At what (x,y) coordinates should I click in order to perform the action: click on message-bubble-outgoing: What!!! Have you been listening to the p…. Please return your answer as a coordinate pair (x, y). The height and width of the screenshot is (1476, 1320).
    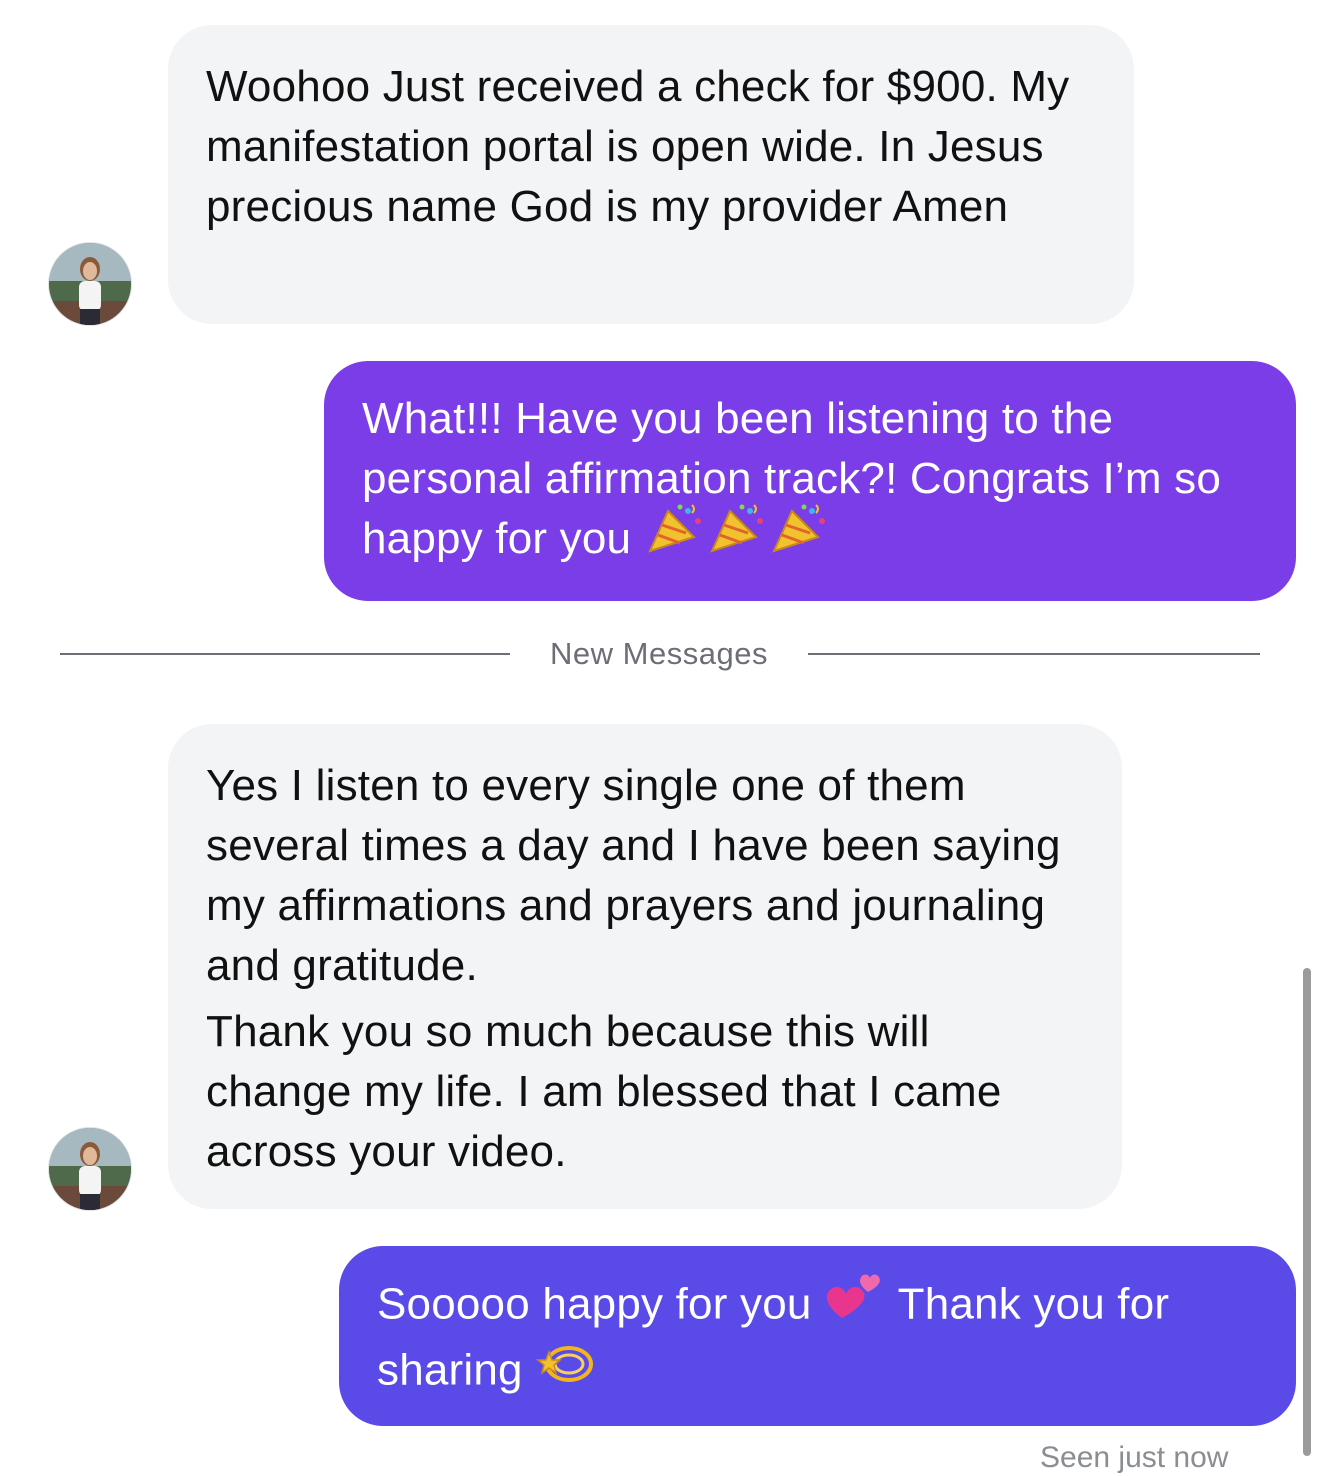
    Looking at the image, I should click on (810, 481).